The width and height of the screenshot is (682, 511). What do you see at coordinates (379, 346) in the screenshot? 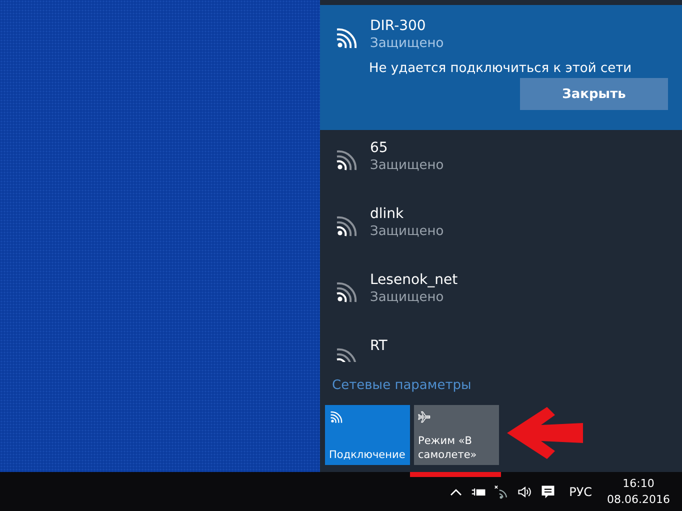
I see `network-name: RT` at bounding box center [379, 346].